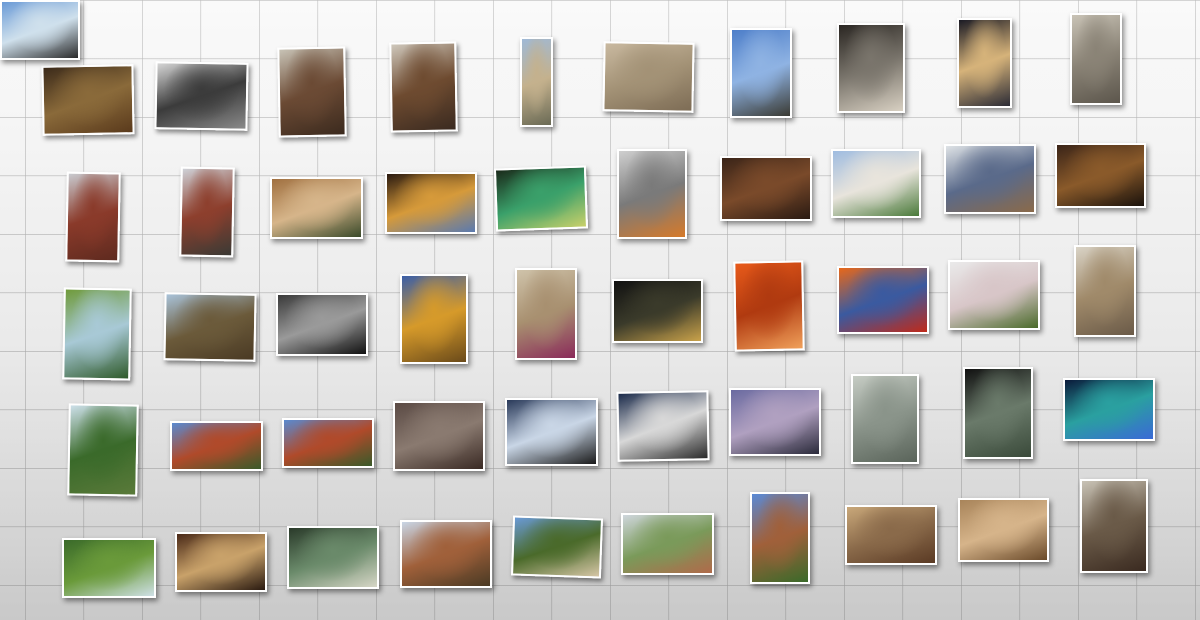 This screenshot has height=620, width=1200. I want to click on hill-village-photo, so click(557, 547).